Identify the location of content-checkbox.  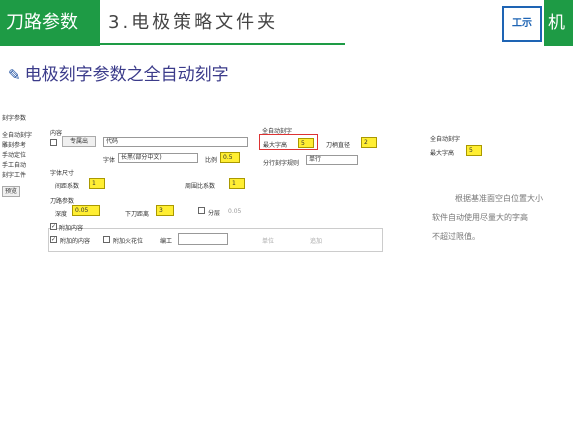
(53, 142).